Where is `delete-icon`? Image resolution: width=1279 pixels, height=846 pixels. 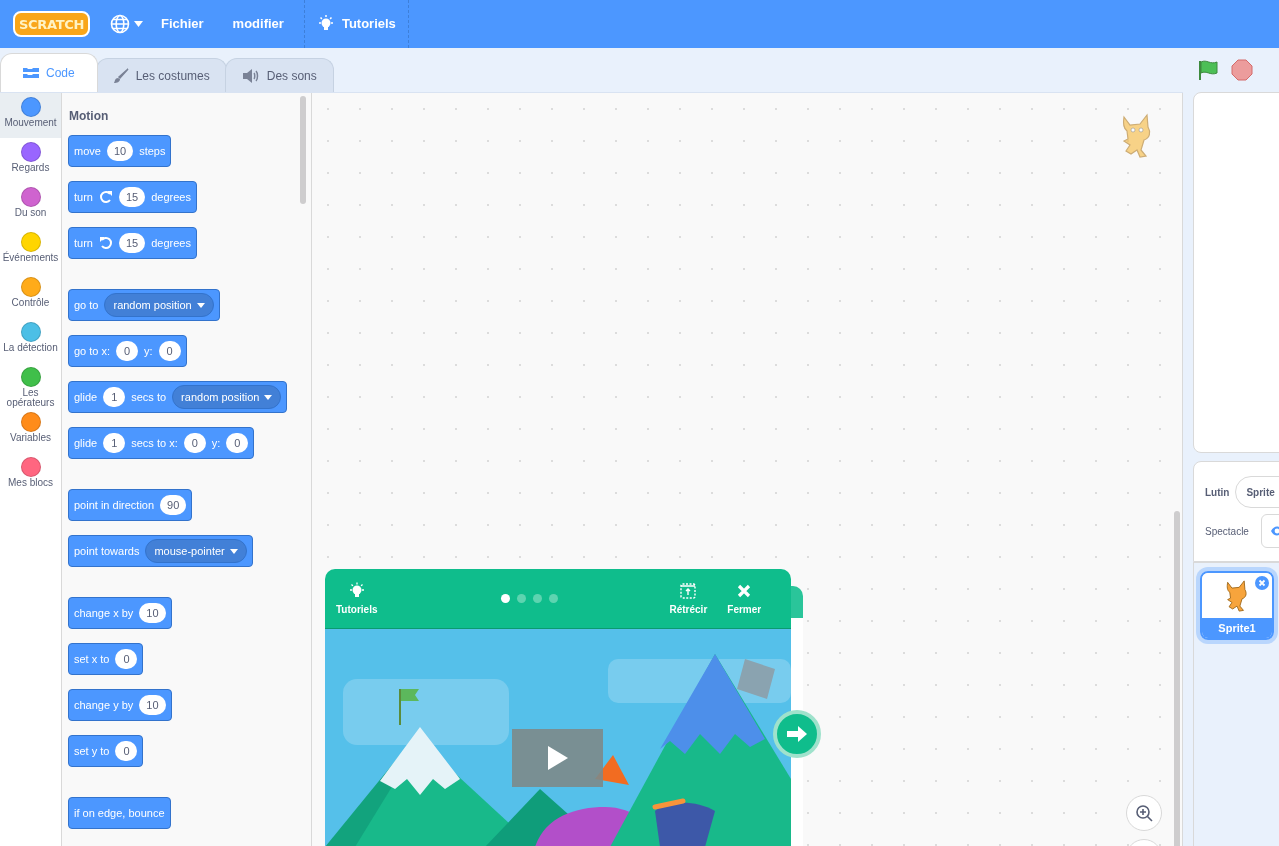 delete-icon is located at coordinates (1262, 583).